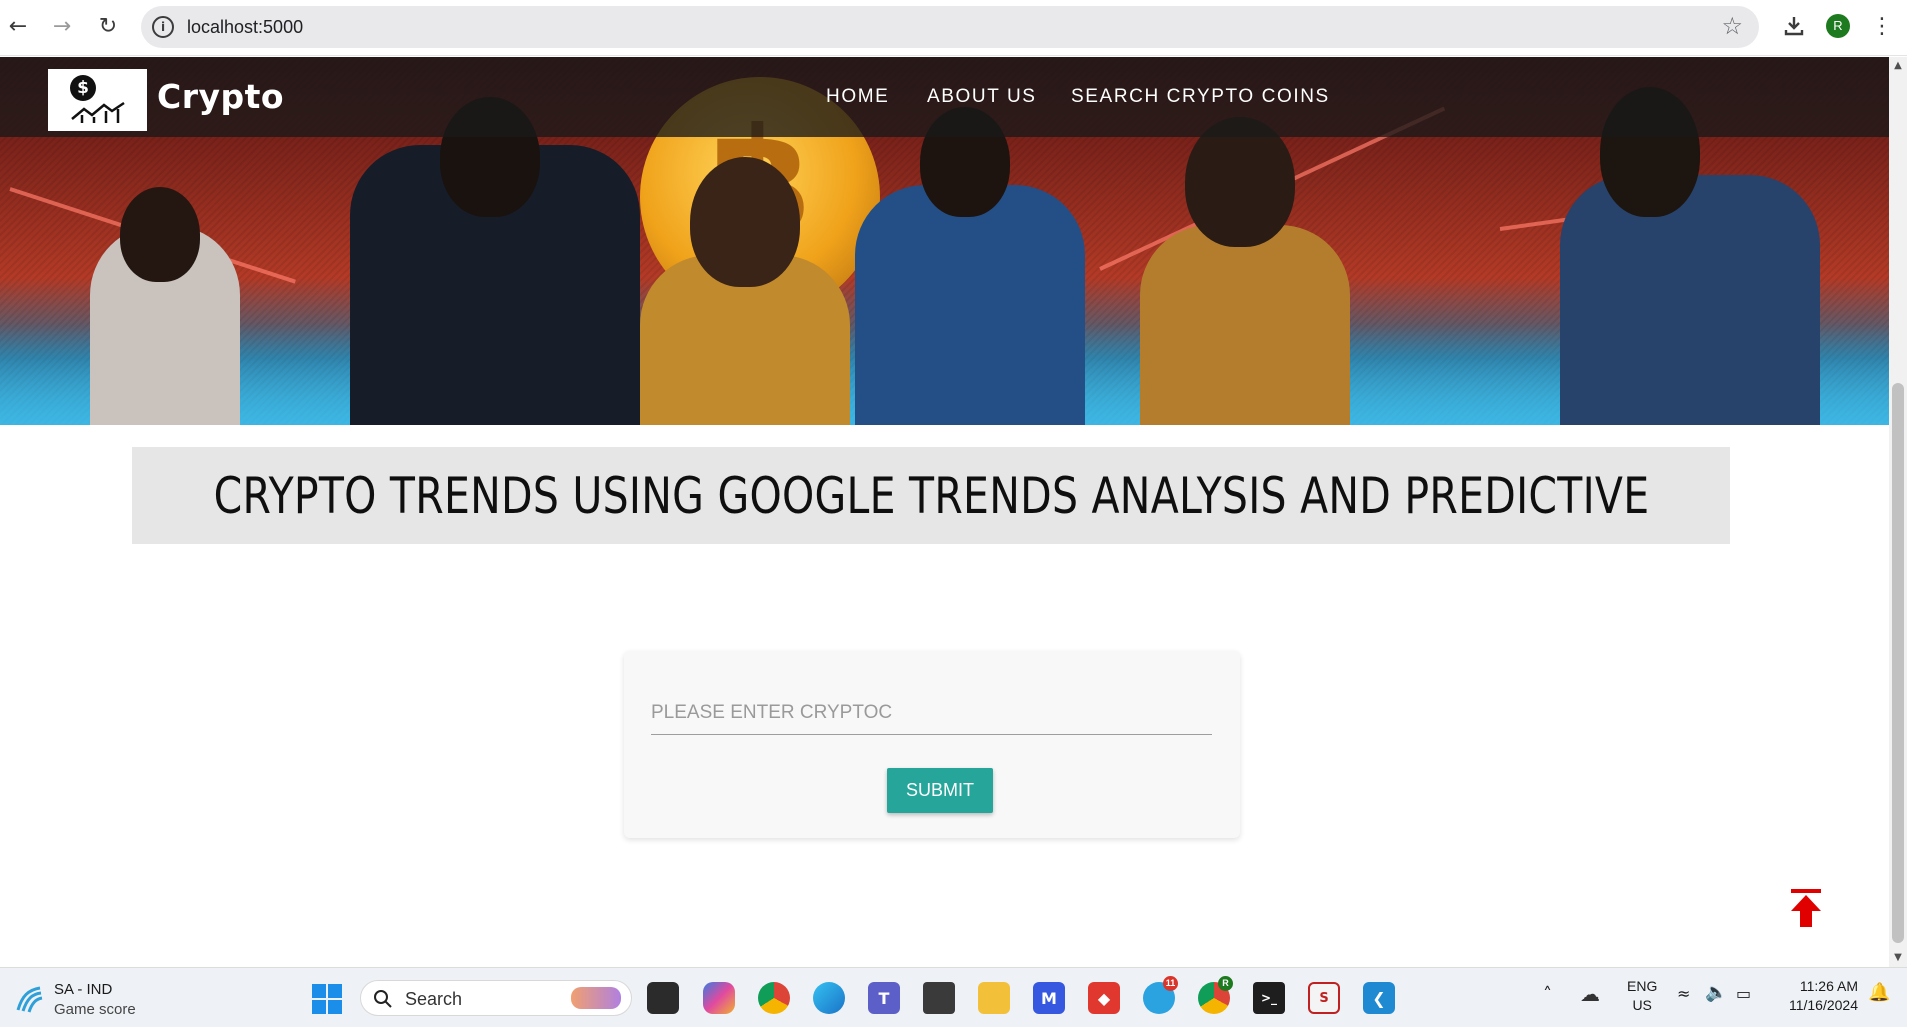  What do you see at coordinates (1794, 26) in the screenshot?
I see `download-icon` at bounding box center [1794, 26].